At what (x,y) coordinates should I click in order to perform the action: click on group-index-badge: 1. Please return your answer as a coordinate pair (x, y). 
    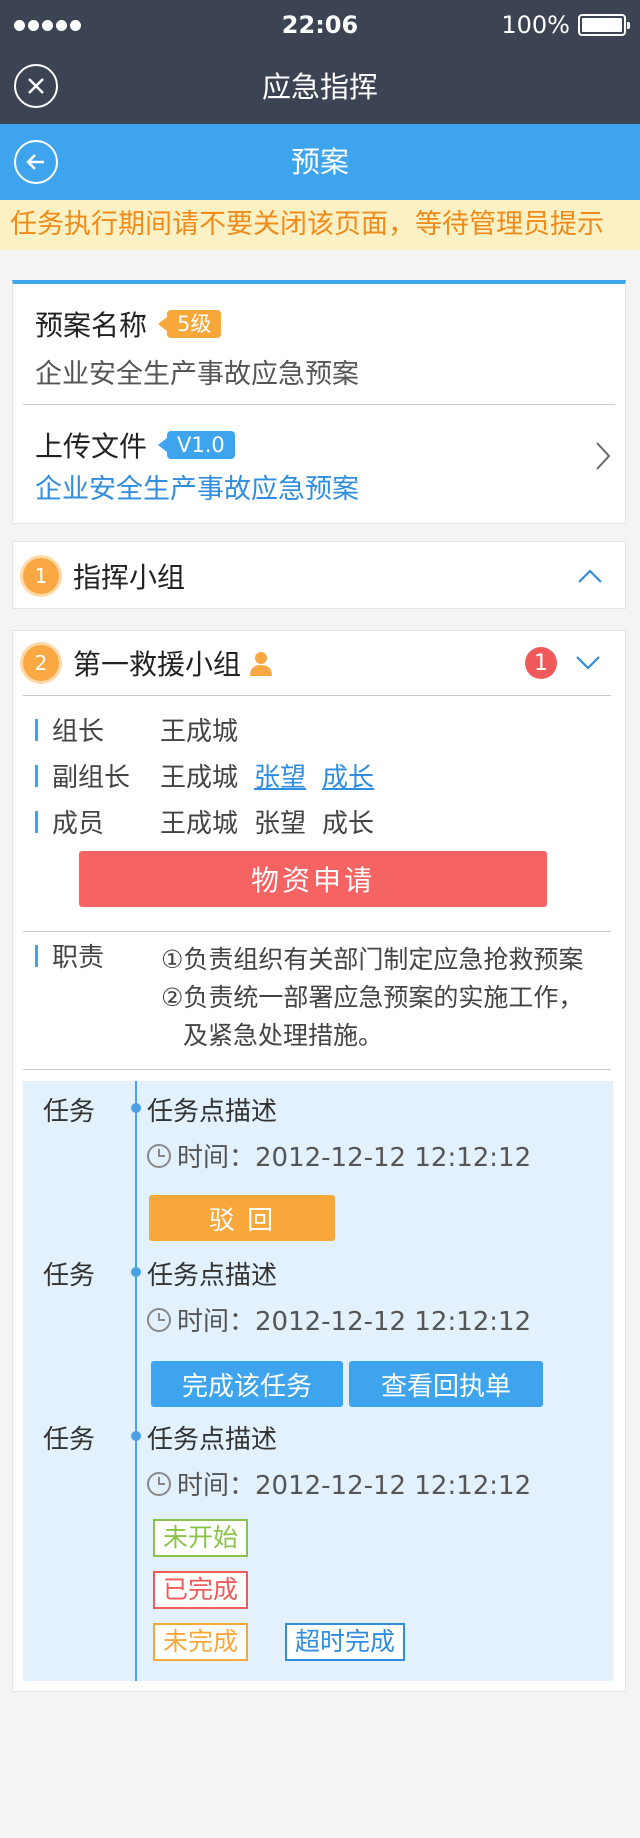
    Looking at the image, I should click on (41, 576).